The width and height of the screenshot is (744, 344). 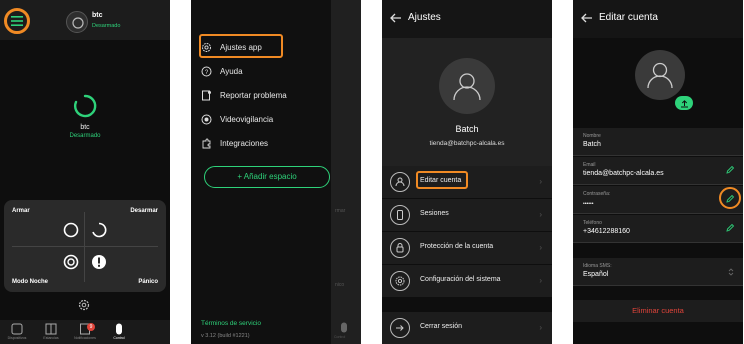 I want to click on row-system-config: Configuración del sistema ›, so click(x=467, y=281).